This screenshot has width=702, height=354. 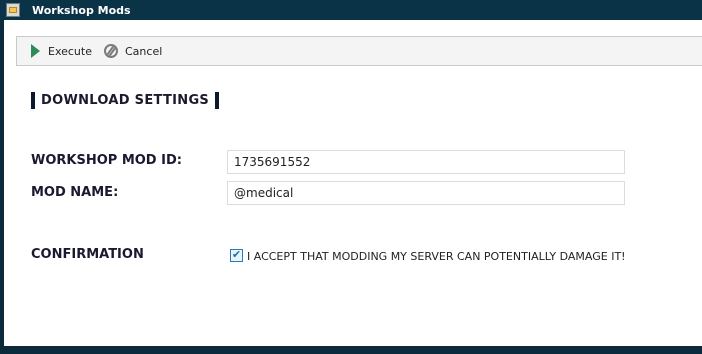 What do you see at coordinates (351, 350) in the screenshot?
I see `bottom-border` at bounding box center [351, 350].